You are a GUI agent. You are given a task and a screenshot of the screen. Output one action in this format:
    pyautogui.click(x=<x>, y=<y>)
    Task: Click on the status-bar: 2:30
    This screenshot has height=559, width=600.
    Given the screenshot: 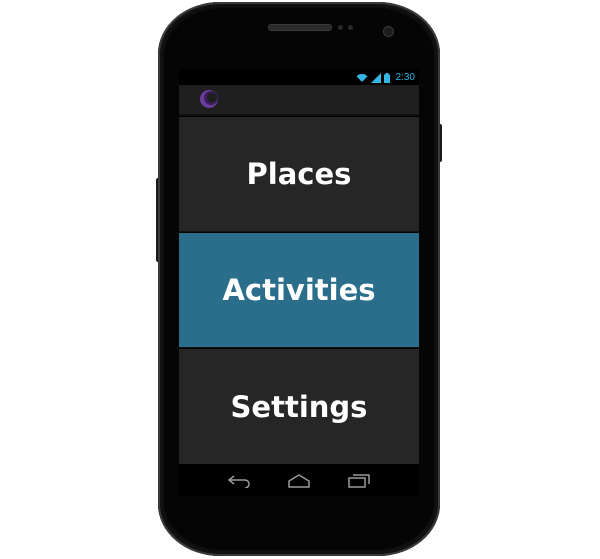 What is the action you would take?
    pyautogui.click(x=299, y=77)
    